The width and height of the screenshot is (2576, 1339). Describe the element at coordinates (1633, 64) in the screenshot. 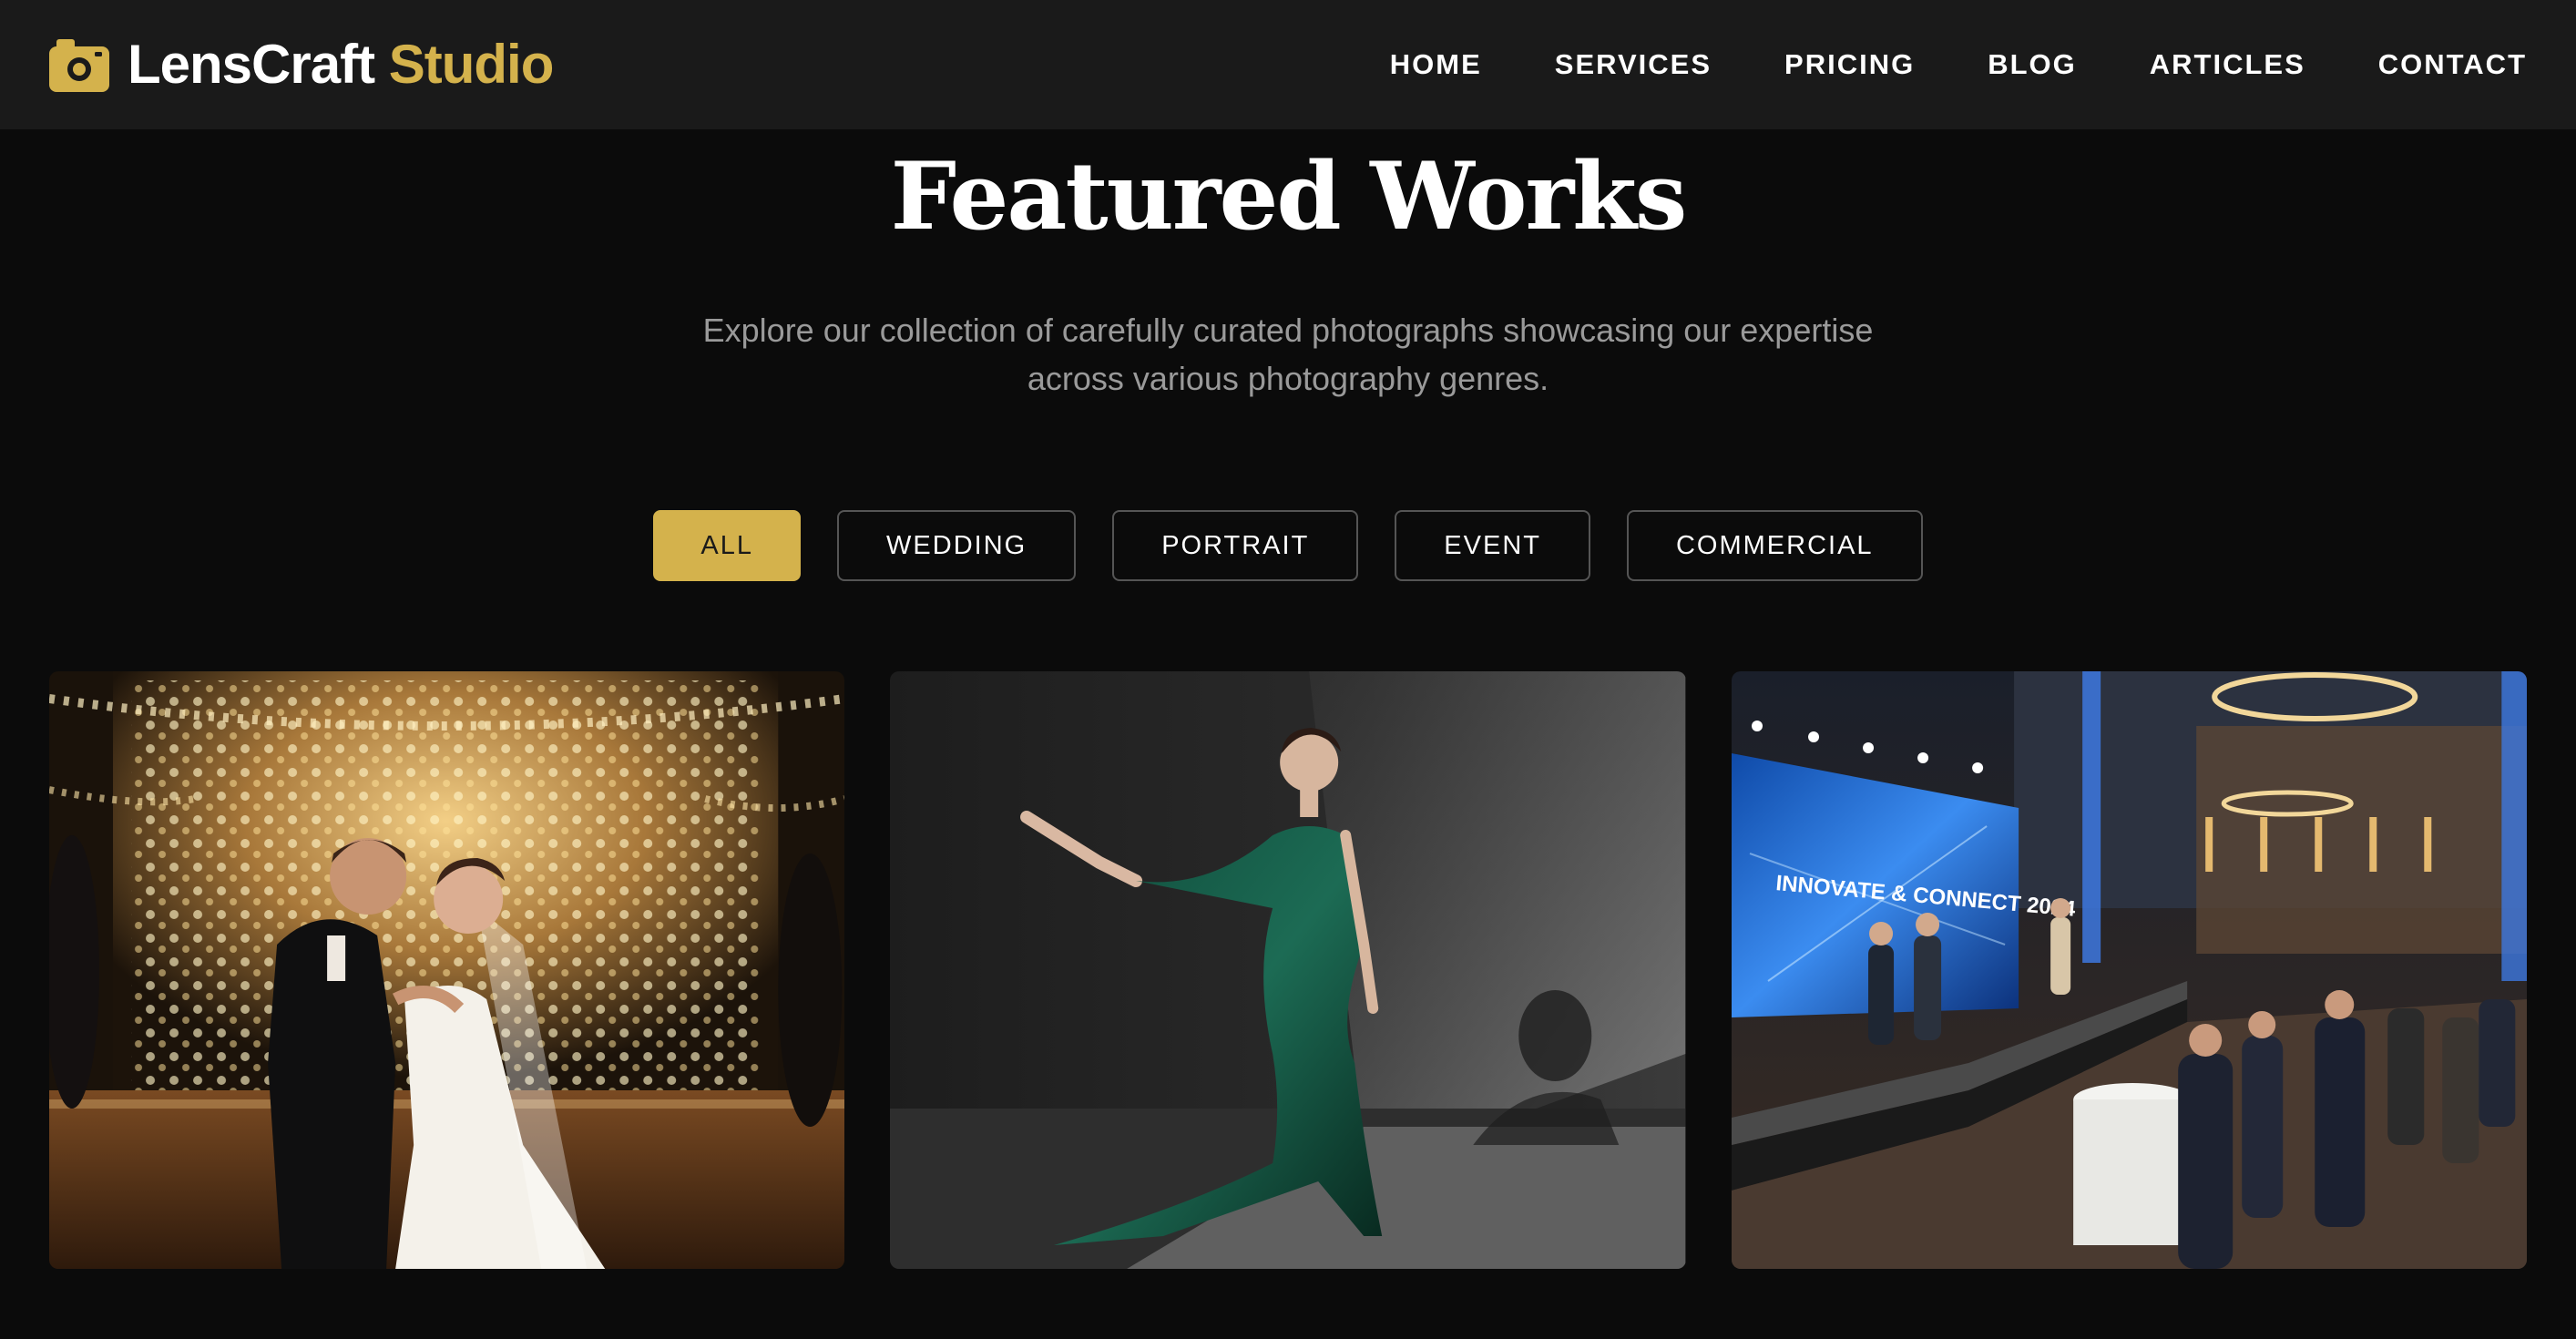

I see `nav-services: SERVICES` at that location.